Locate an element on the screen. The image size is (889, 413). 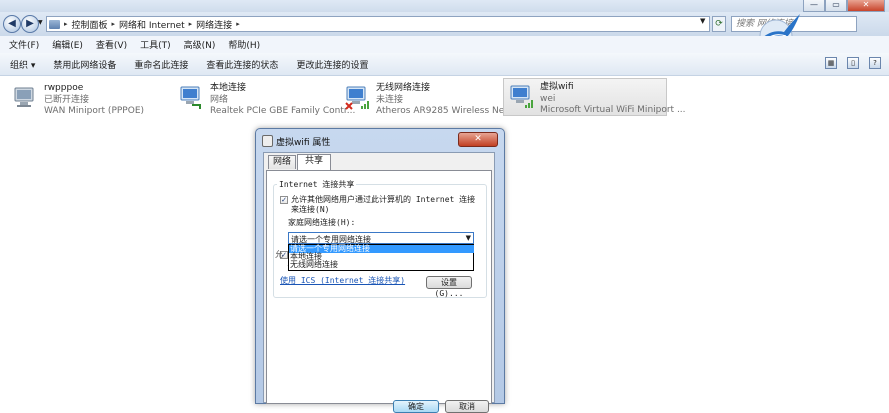
connection-name: 本地连接 is located at coordinates (228, 88).